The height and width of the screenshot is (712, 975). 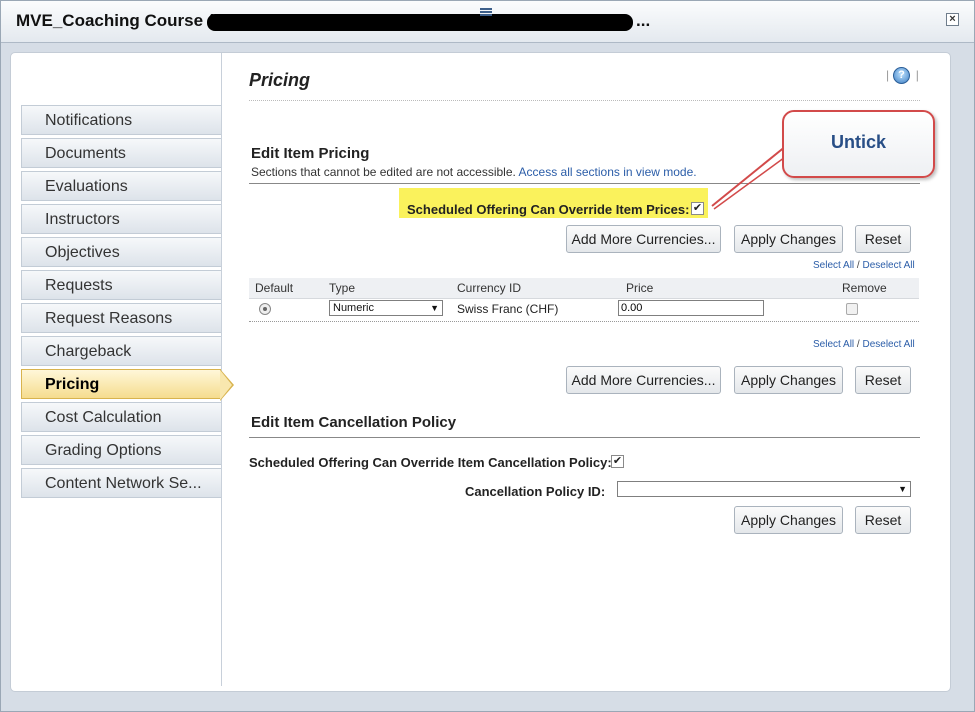 I want to click on column-header-default: Default, so click(x=274, y=288).